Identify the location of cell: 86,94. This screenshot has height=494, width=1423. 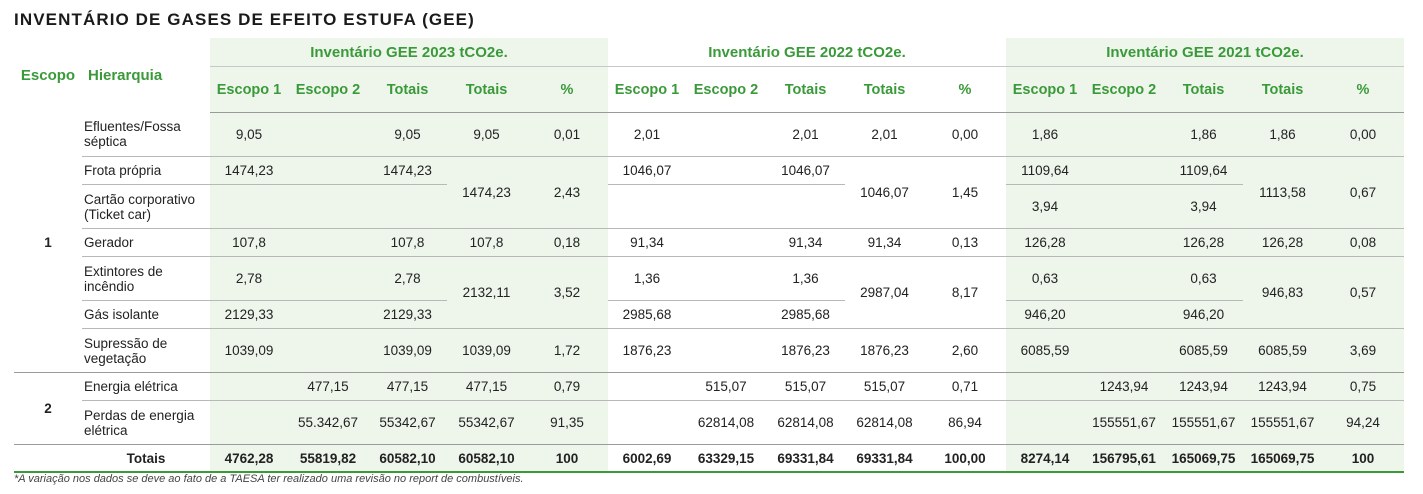
(965, 422).